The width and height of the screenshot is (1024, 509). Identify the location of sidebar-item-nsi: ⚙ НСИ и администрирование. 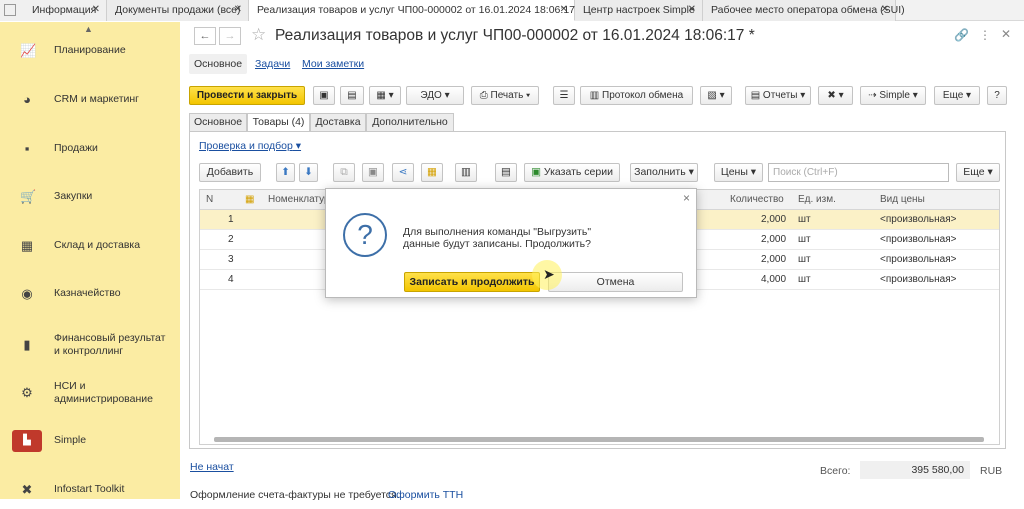
(90, 392).